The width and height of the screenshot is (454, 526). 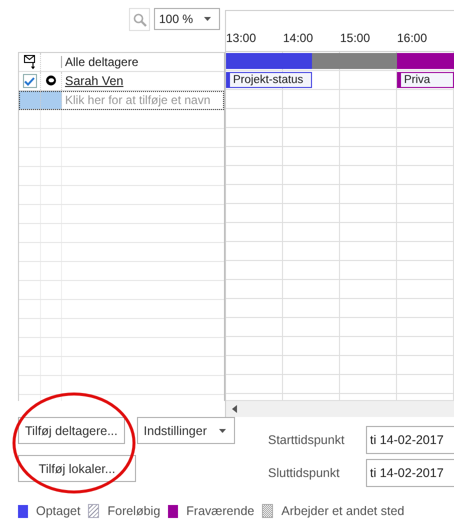 I want to click on zoom-dropdown: 100 %, so click(x=187, y=19).